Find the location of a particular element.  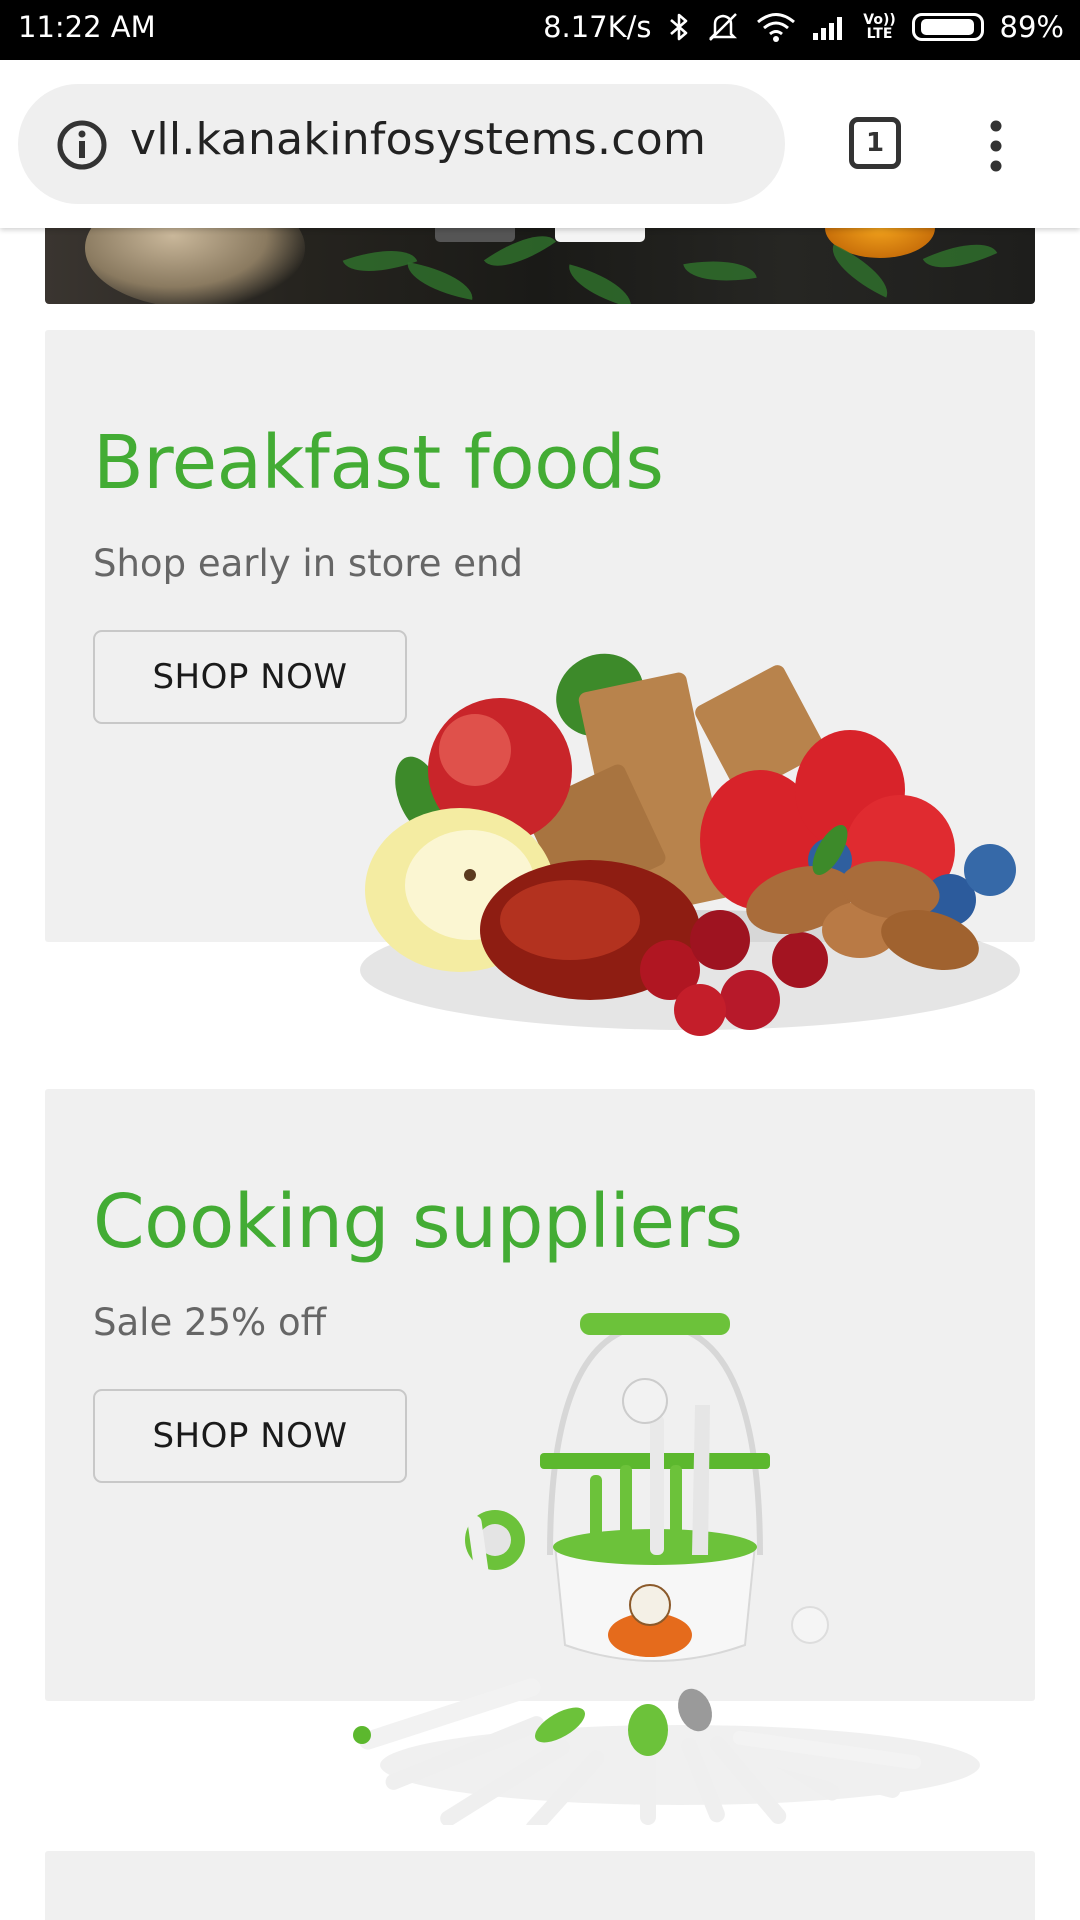

bluetooth-icon is located at coordinates (679, 27).